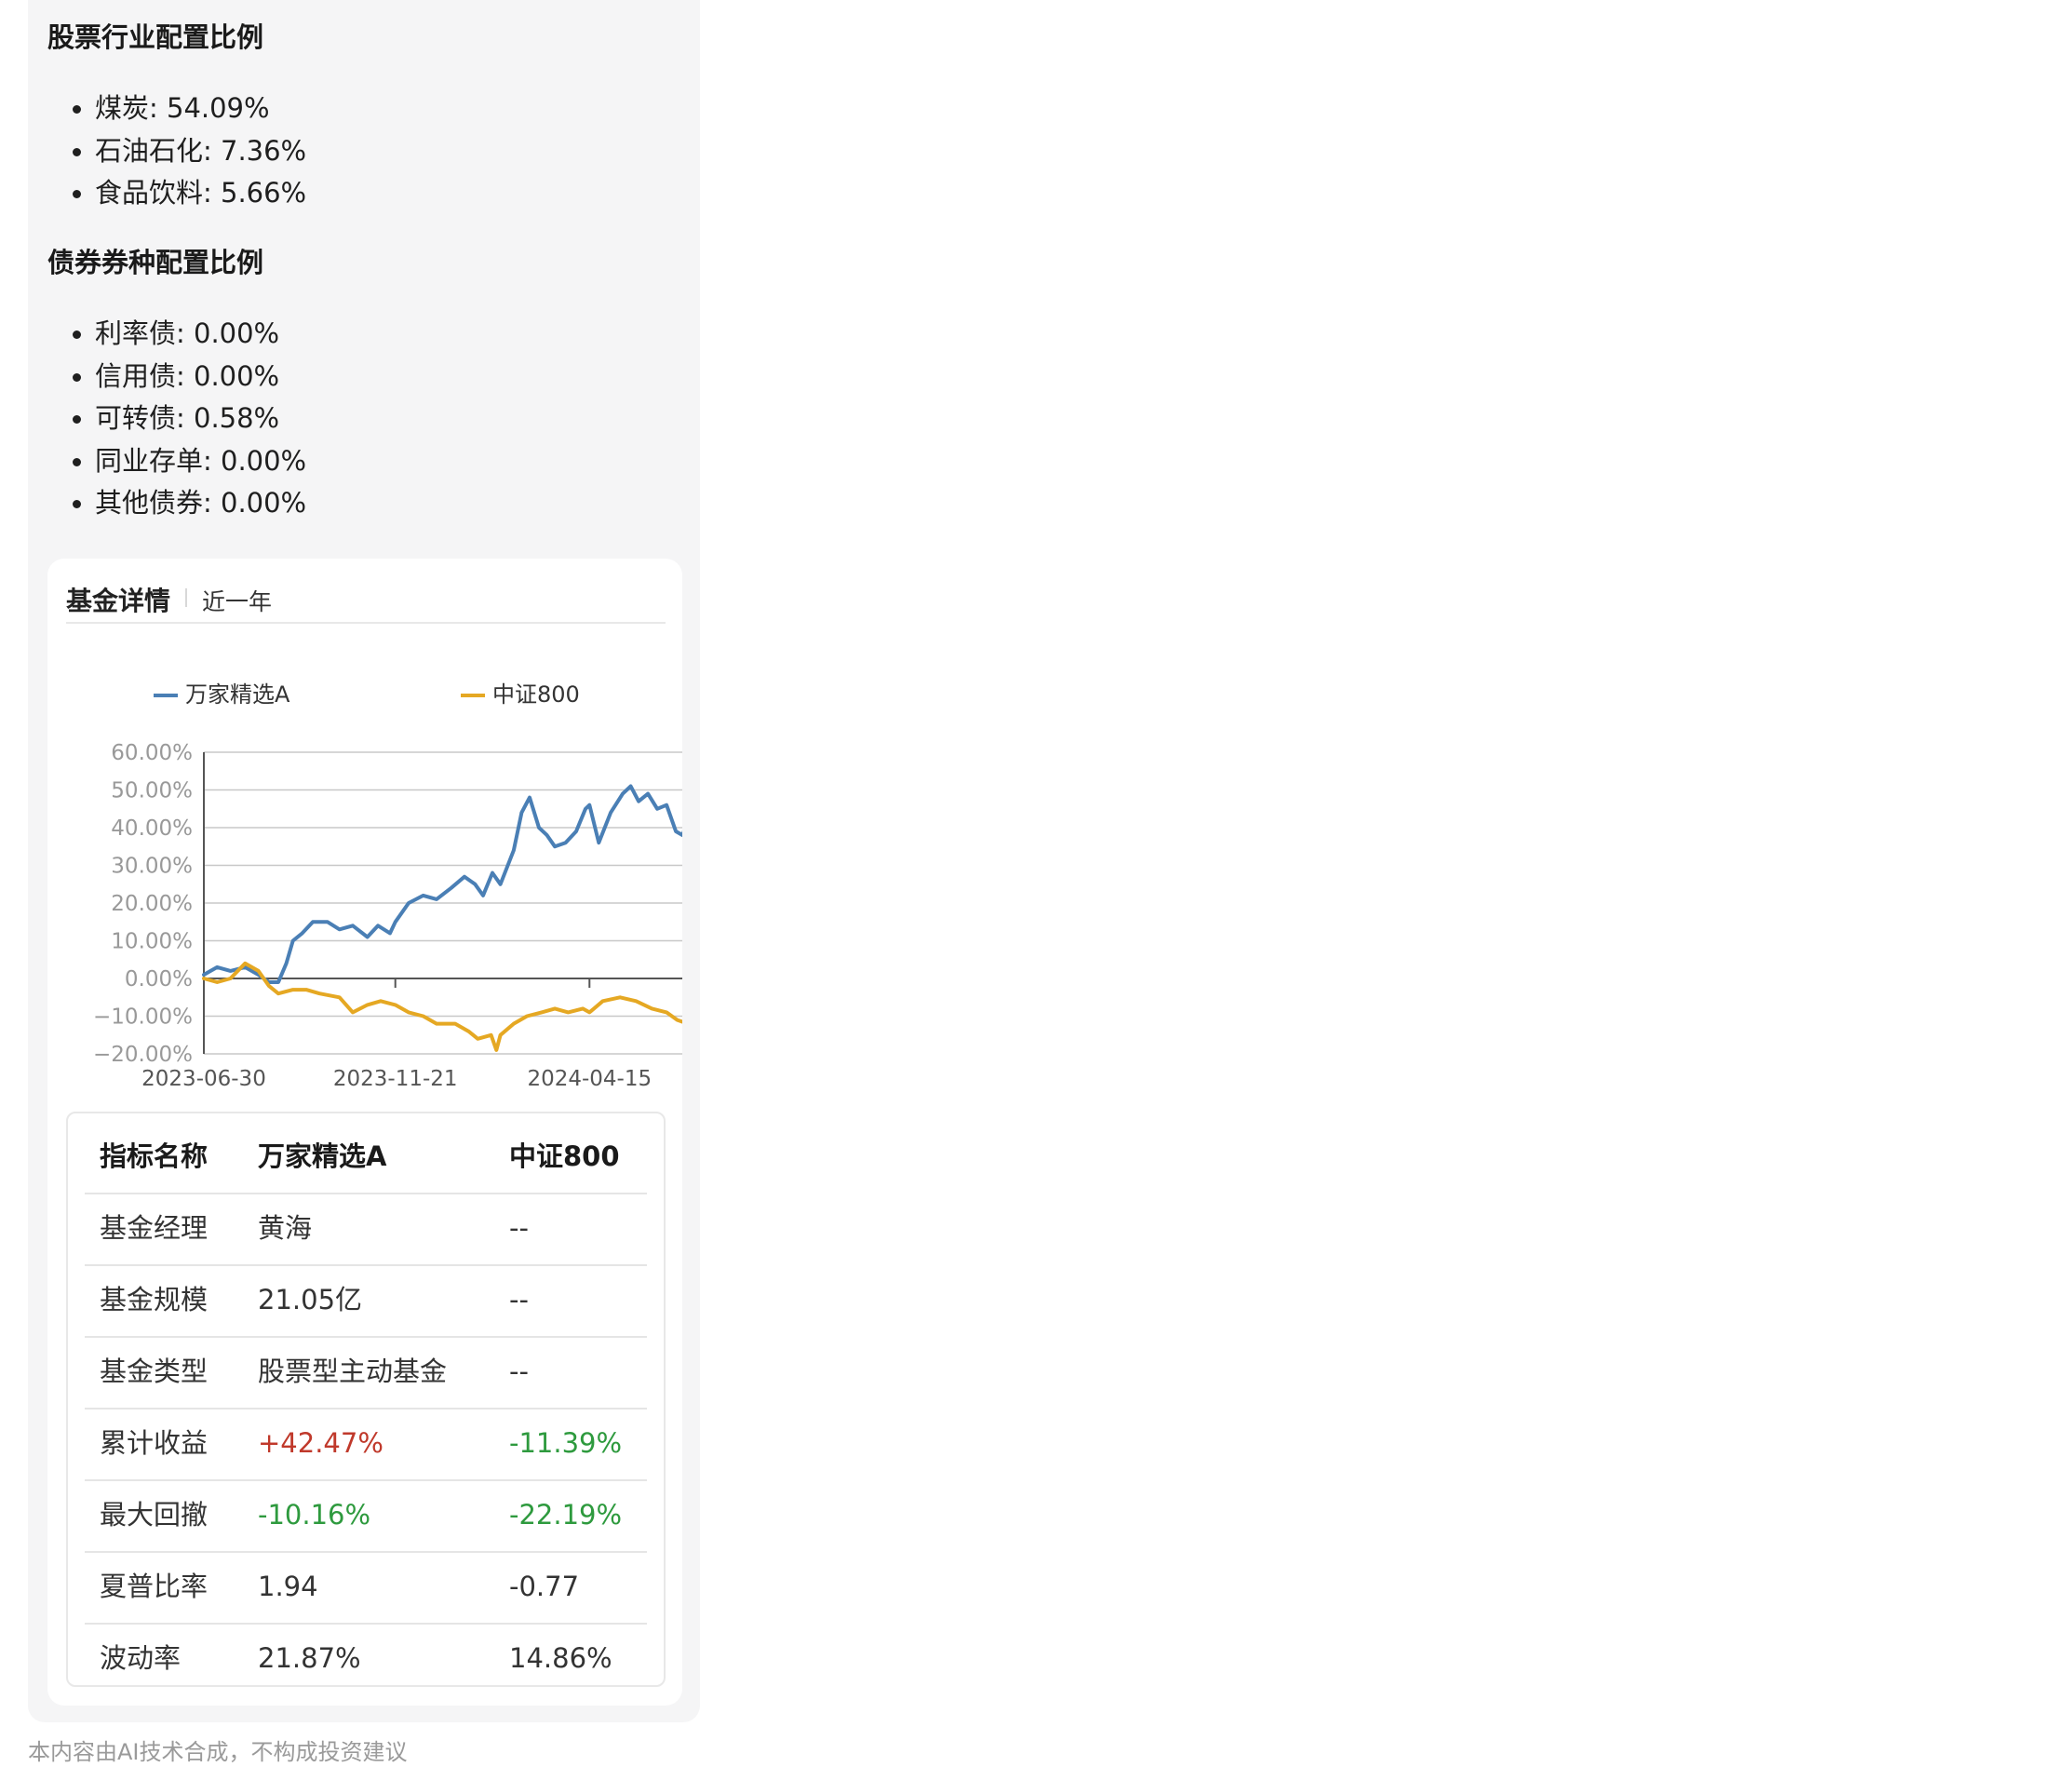 The width and height of the screenshot is (2072, 1767). I want to click on metric-fund-value: 黄海, so click(285, 1228).